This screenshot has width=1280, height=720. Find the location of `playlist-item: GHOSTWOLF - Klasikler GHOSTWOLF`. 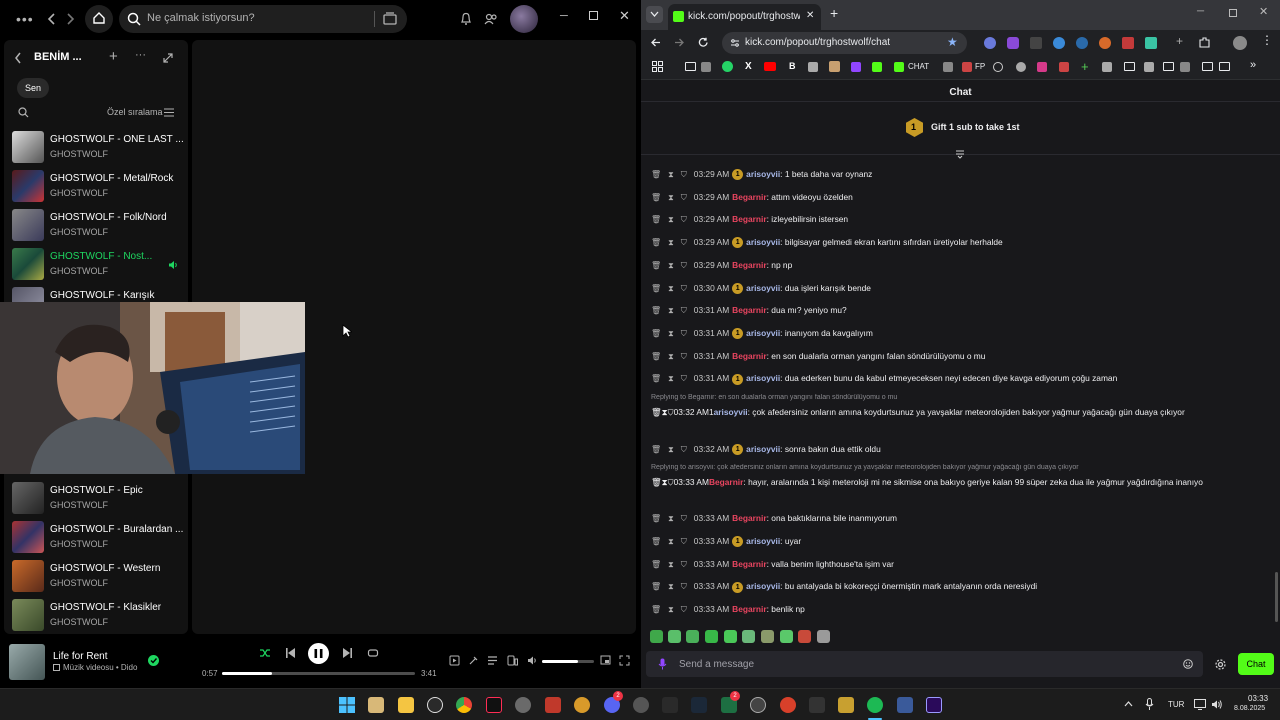

playlist-item: GHOSTWOLF - Klasikler GHOSTWOLF is located at coordinates (100, 616).